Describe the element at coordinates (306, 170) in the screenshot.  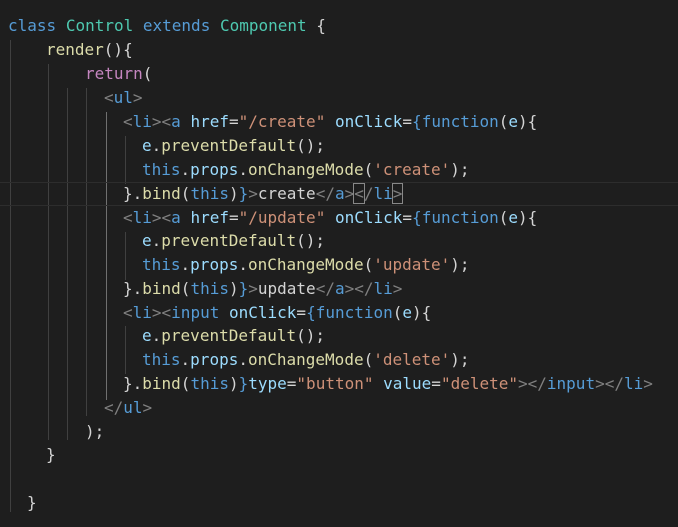
I see `code-line: this.props.onChangeMode('create');` at that location.